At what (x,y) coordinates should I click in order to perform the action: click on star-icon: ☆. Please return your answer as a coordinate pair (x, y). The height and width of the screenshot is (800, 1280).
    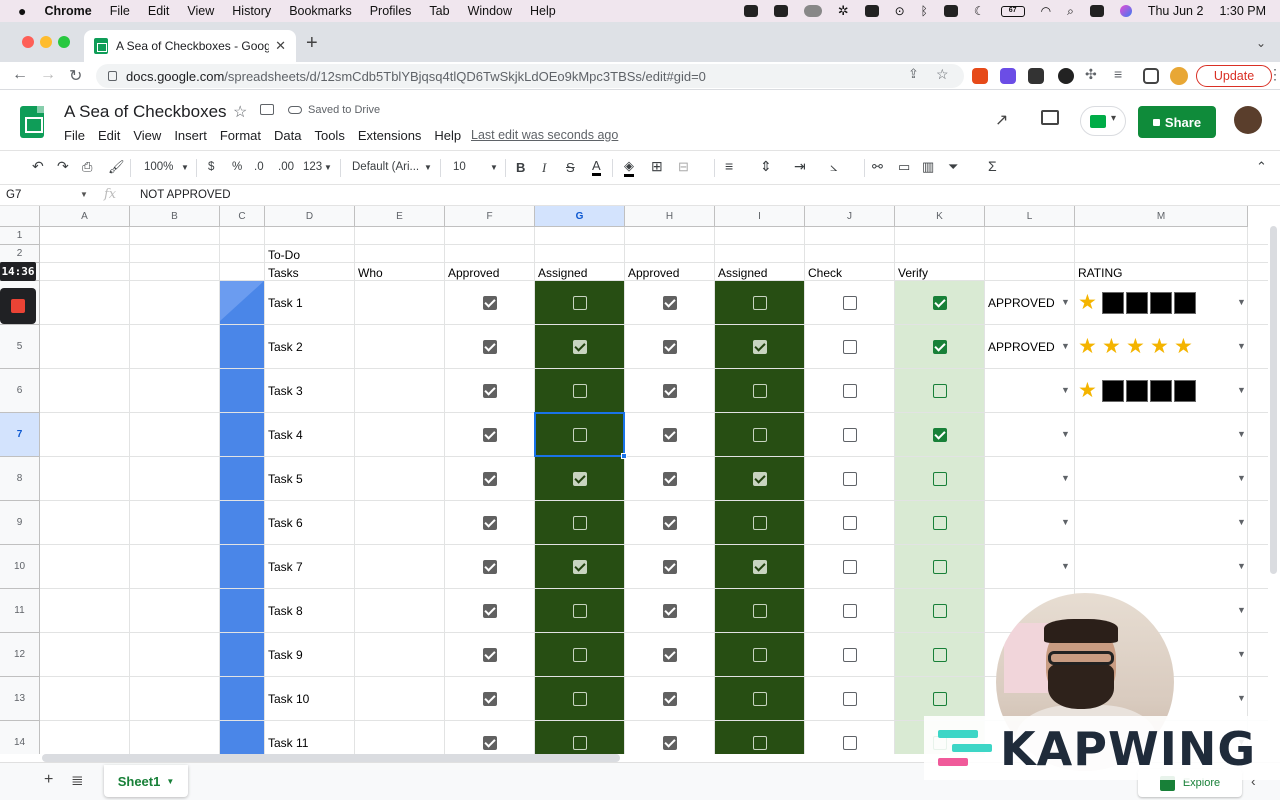
    Looking at the image, I should click on (240, 112).